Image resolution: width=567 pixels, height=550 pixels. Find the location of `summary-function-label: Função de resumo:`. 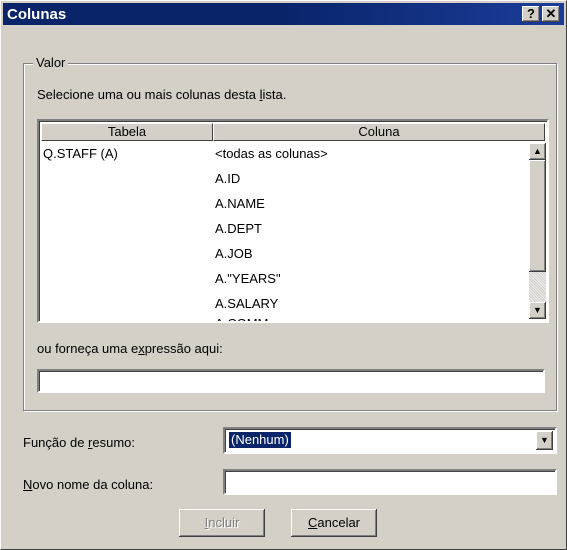

summary-function-label: Função de resumo: is located at coordinates (79, 442).